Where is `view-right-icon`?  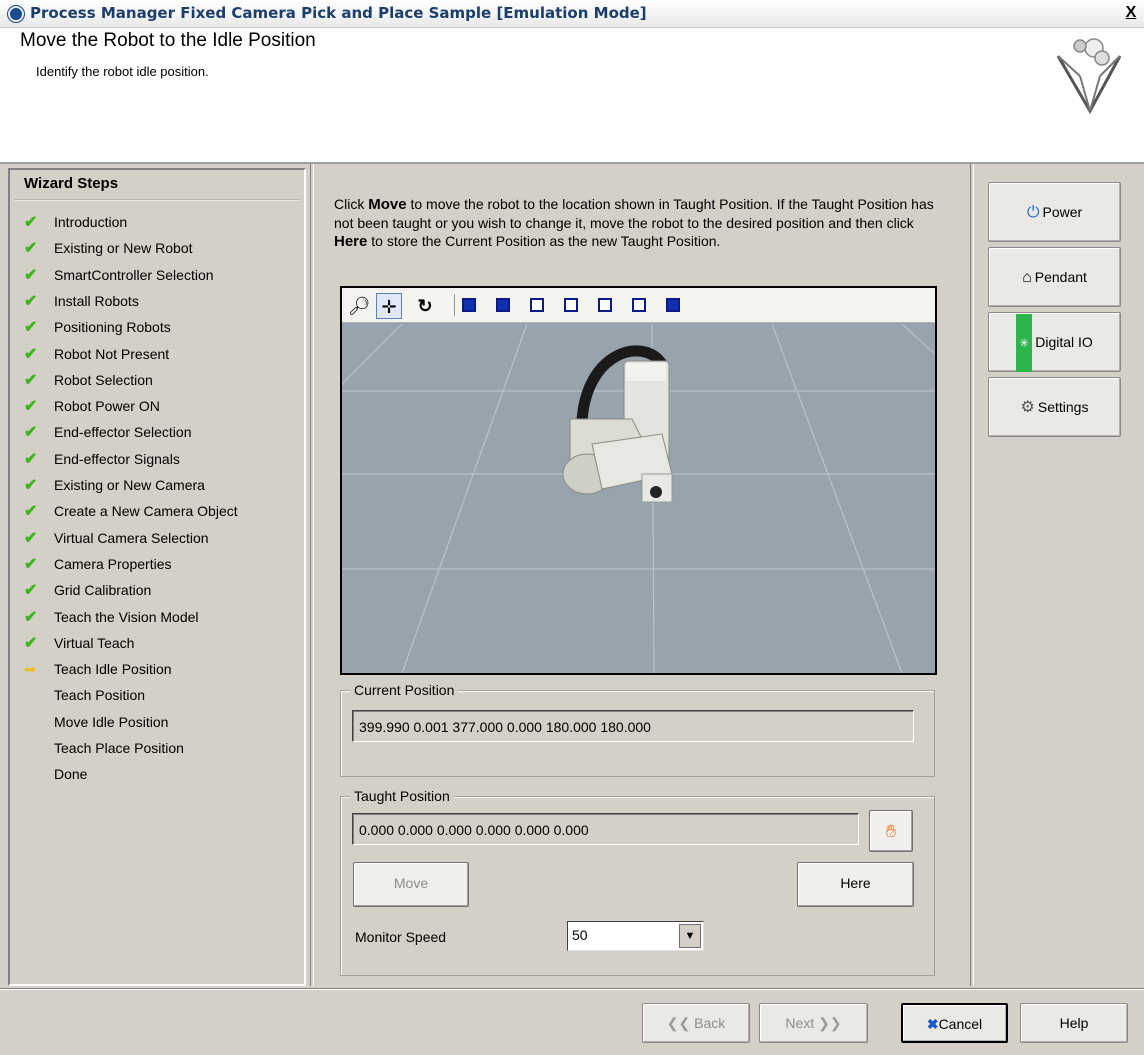
view-right-icon is located at coordinates (571, 305).